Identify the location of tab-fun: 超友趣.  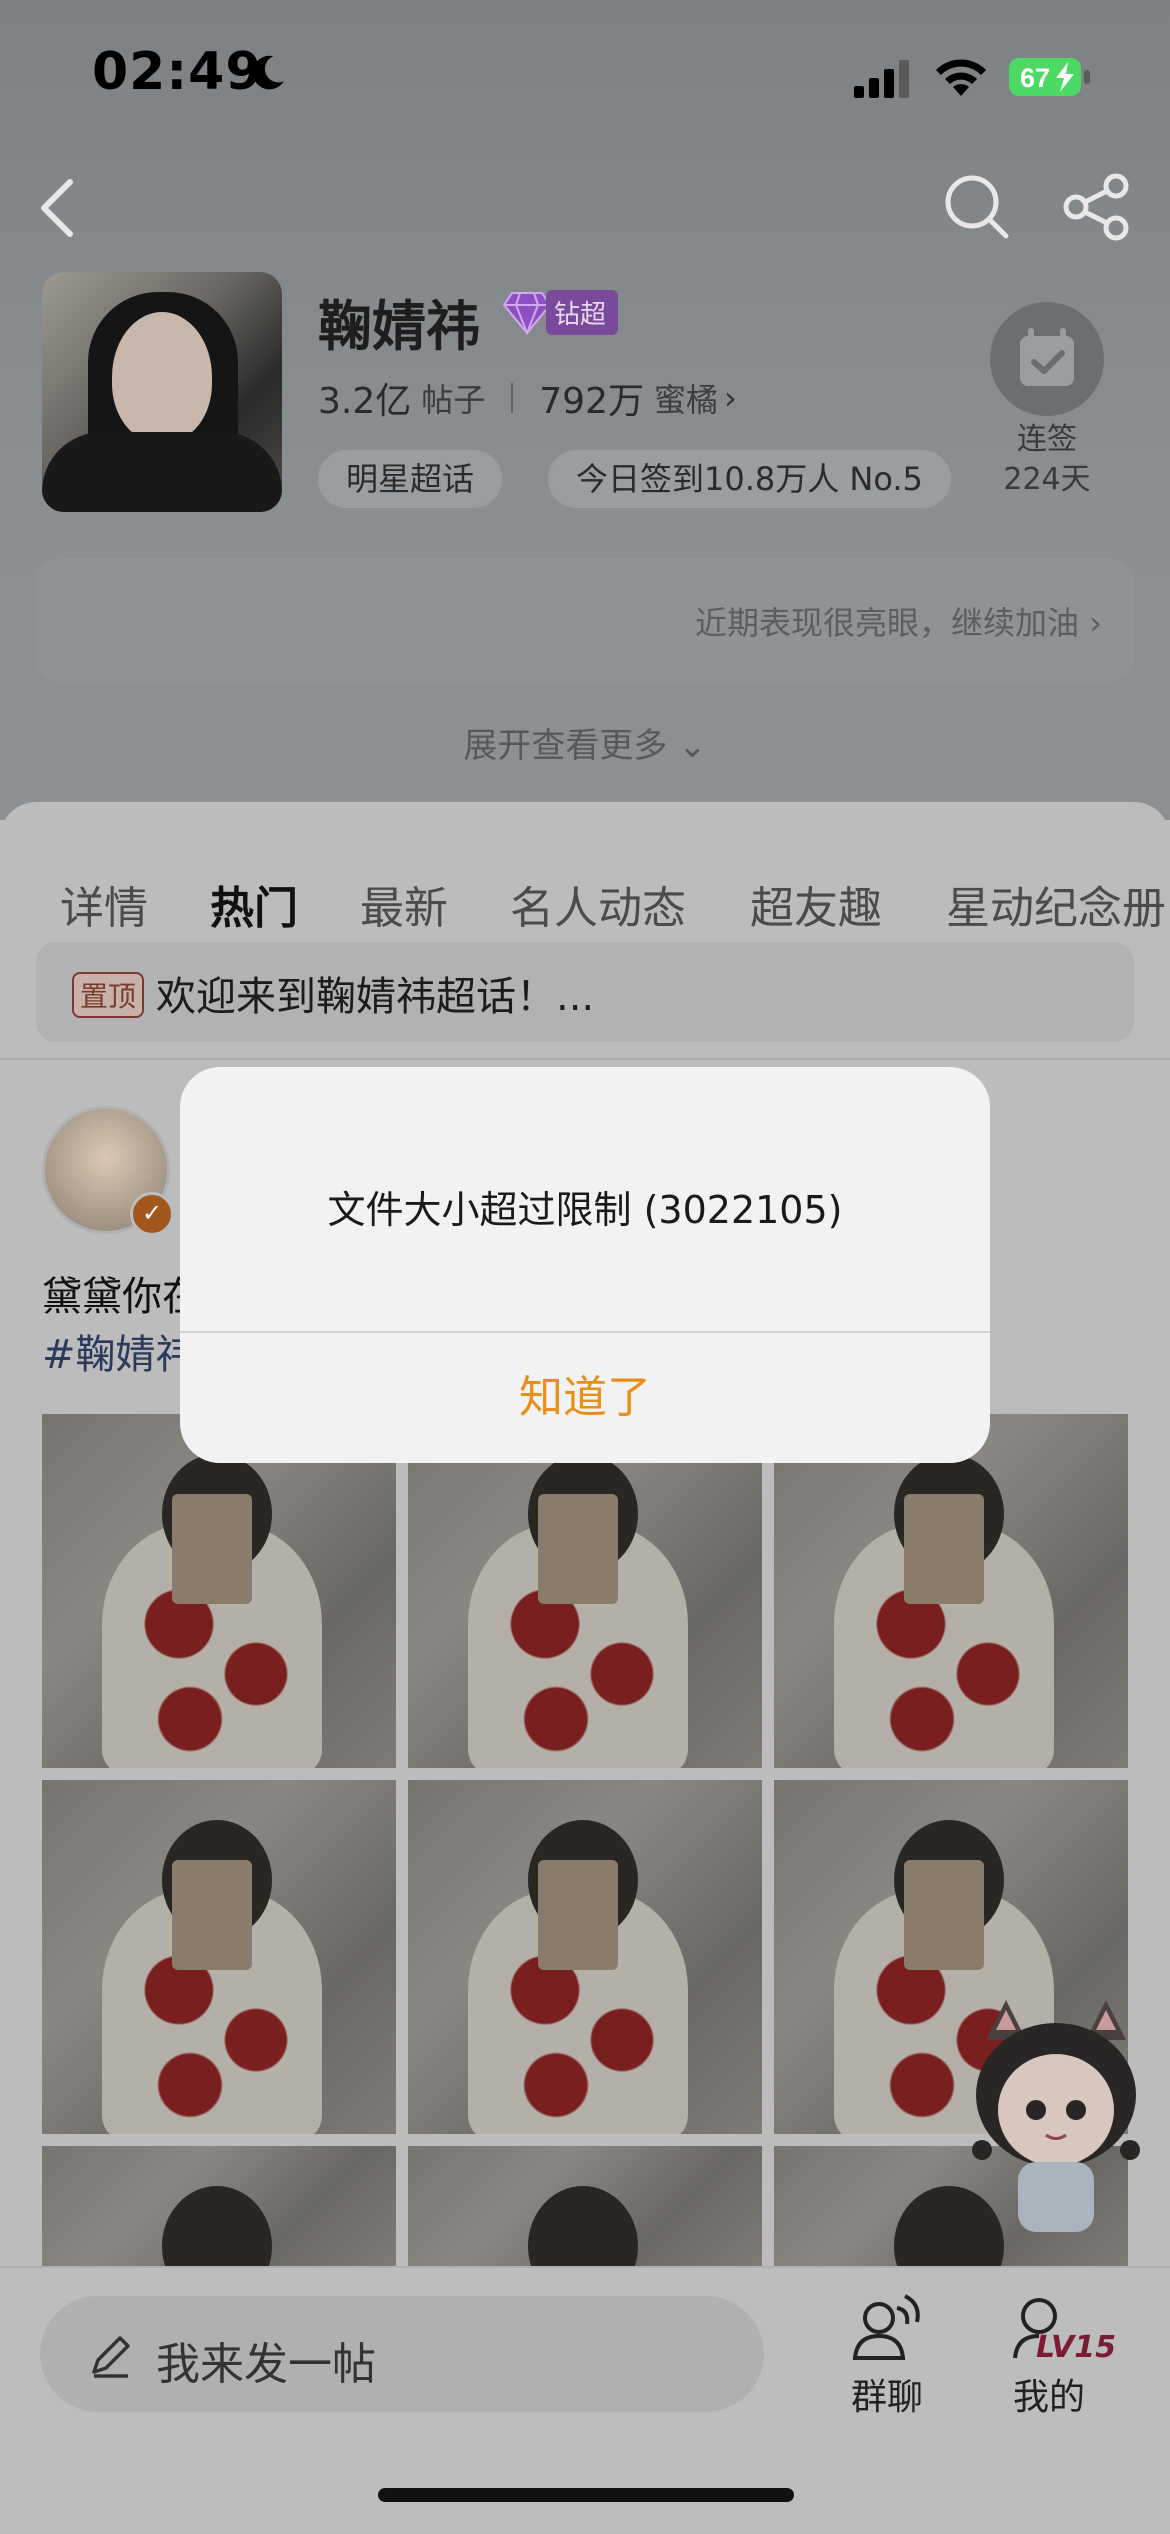
(816, 904).